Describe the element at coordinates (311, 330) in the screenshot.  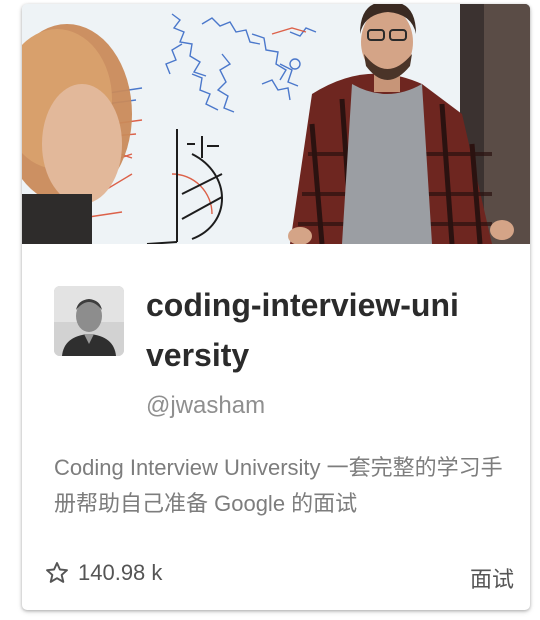
I see `repo-name-link: coding-interview-university` at that location.